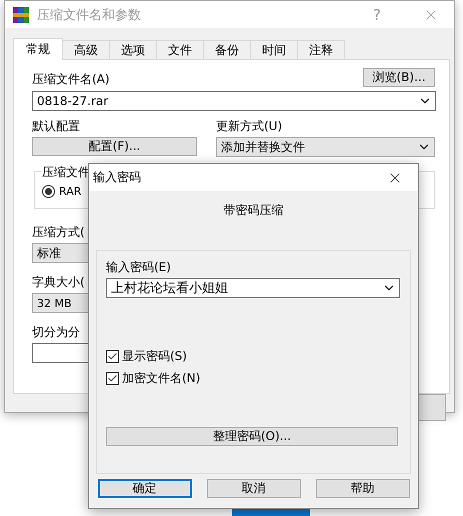 This screenshot has width=463, height=516. Describe the element at coordinates (60, 303) in the screenshot. I see `dictionary-combo: 32 MB` at that location.